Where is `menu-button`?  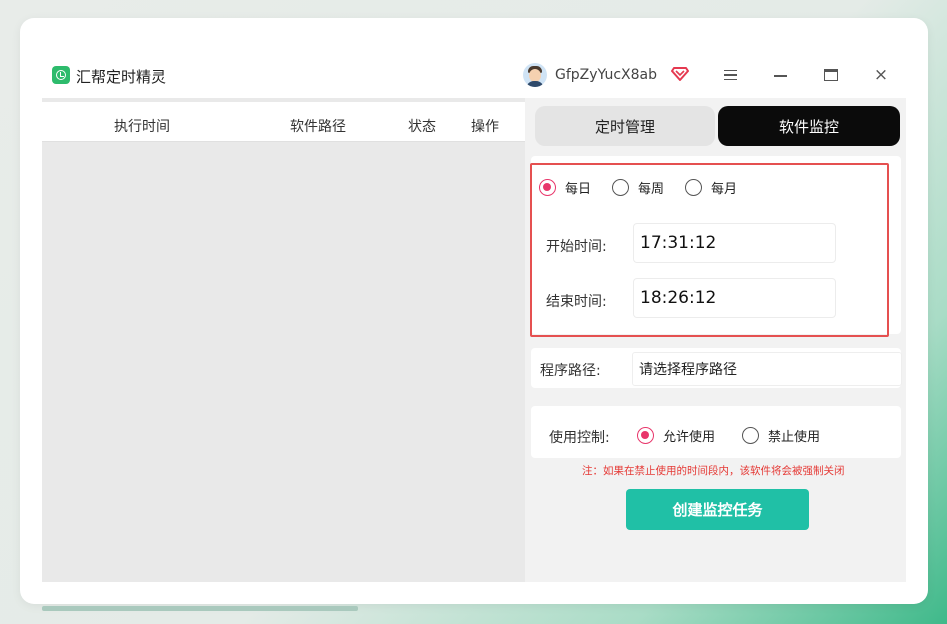 menu-button is located at coordinates (730, 75).